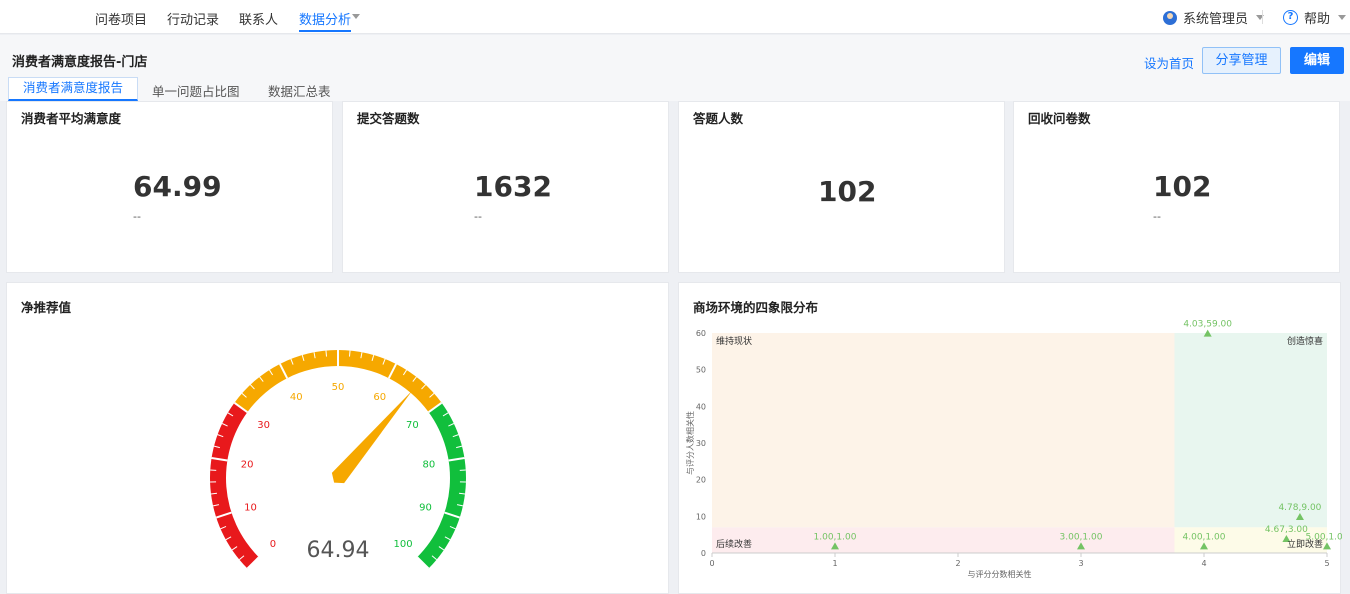 This screenshot has width=1350, height=594. I want to click on quadrant-label-bottom-right: 立即改善, so click(1305, 544).